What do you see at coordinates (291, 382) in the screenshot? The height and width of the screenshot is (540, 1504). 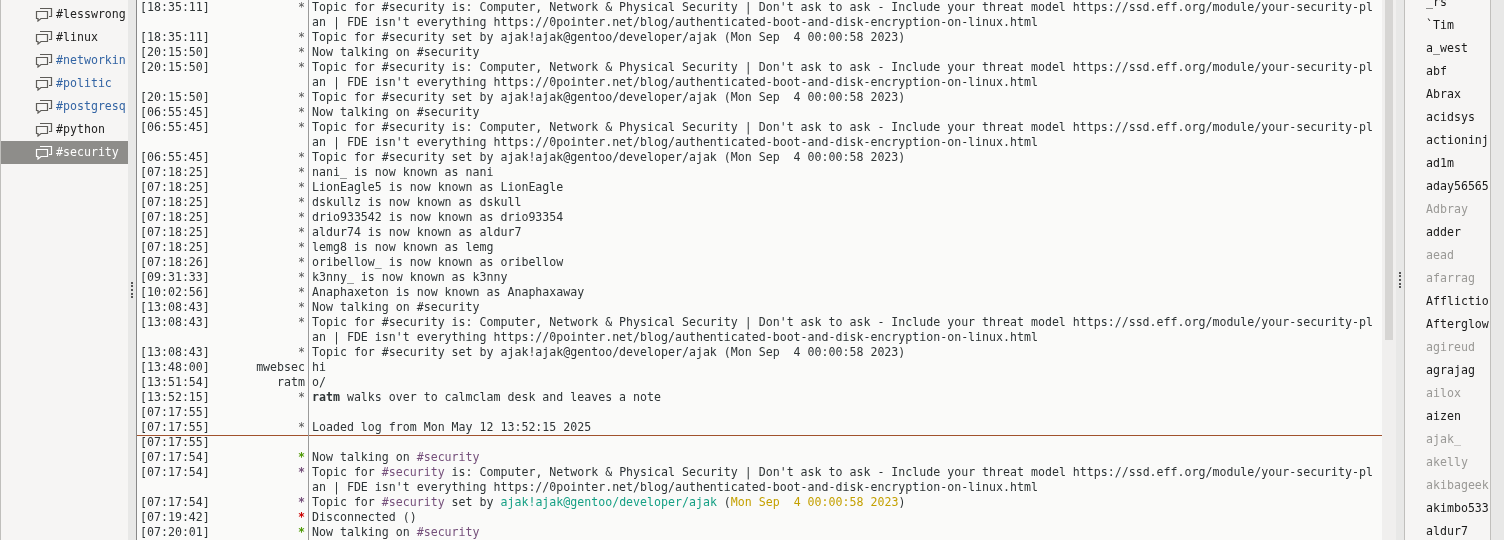 I see `nick-label: ratm` at bounding box center [291, 382].